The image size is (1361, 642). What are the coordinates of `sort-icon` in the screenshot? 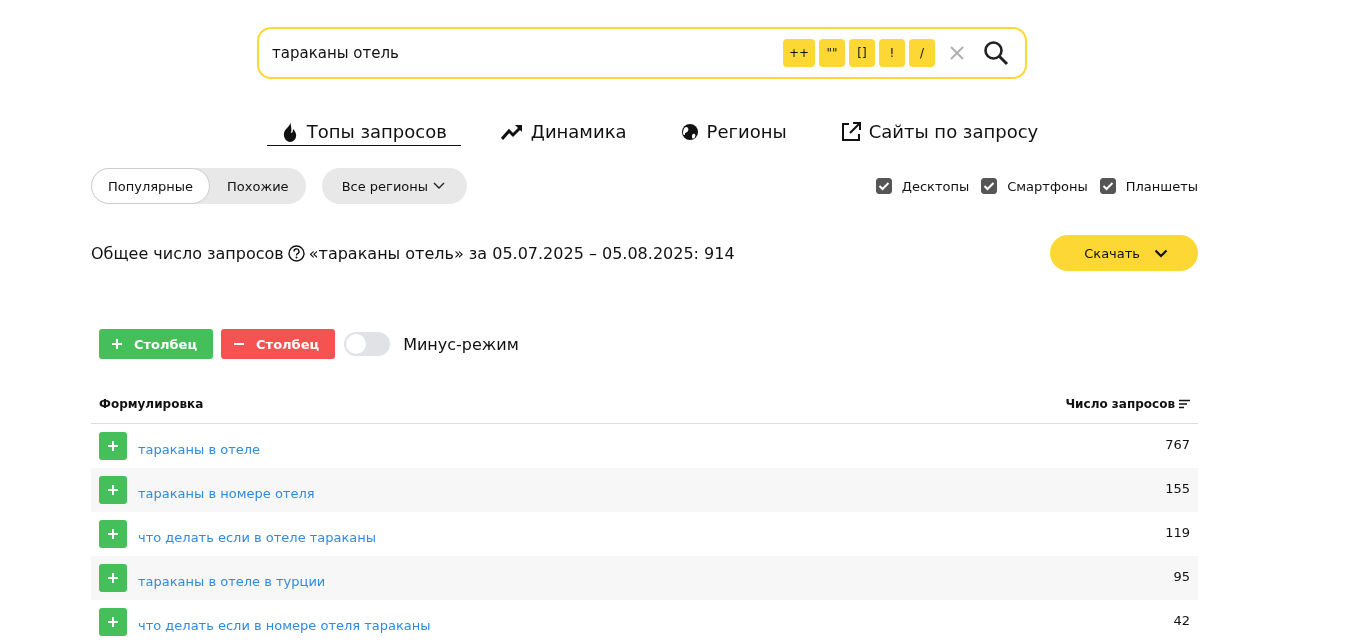 It's located at (1184, 404).